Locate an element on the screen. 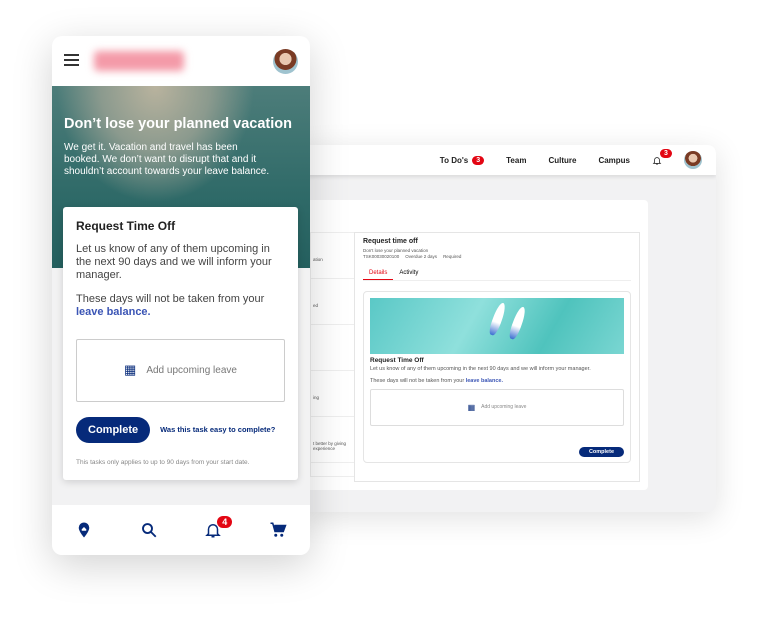 The height and width of the screenshot is (623, 768). nav-team: Team is located at coordinates (516, 160).